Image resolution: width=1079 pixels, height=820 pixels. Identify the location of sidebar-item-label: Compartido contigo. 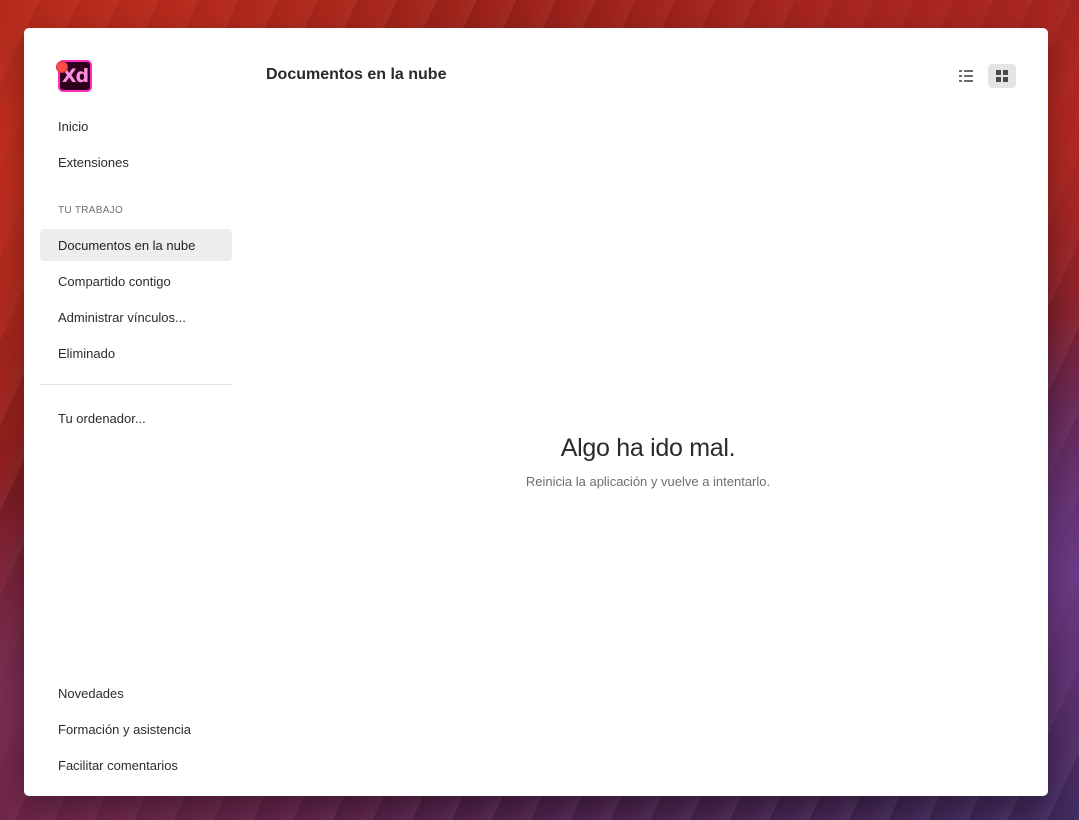
(114, 281).